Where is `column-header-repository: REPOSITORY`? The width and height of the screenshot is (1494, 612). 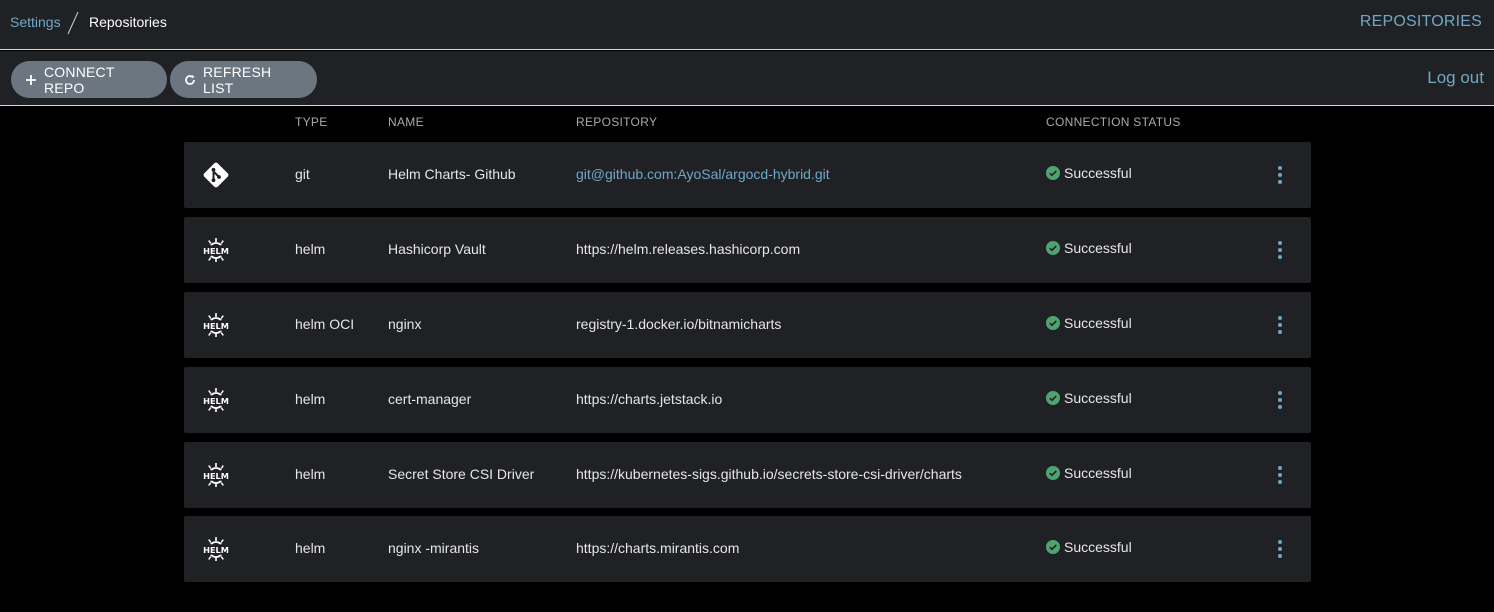 column-header-repository: REPOSITORY is located at coordinates (617, 122).